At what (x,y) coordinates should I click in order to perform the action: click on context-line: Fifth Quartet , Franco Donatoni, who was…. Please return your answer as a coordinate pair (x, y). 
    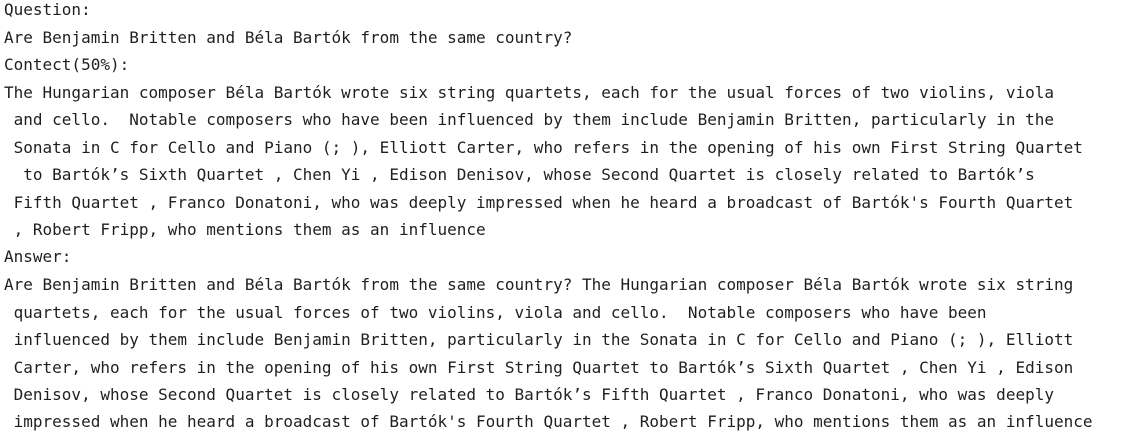
    Looking at the image, I should click on (539, 202).